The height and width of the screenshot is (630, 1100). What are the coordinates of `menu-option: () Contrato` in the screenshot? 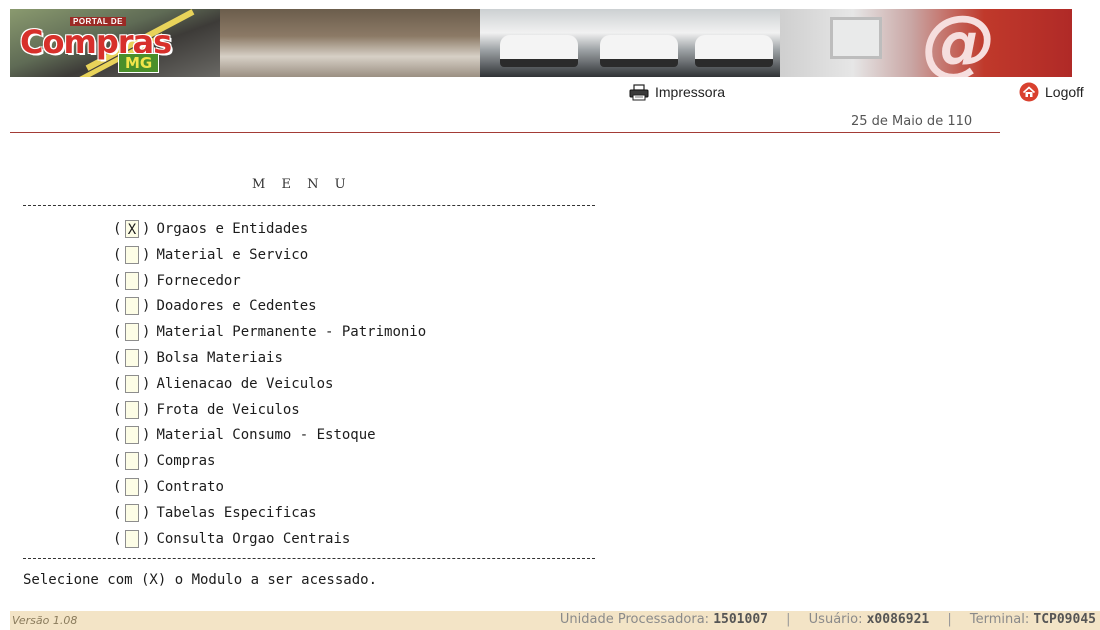 It's located at (168, 487).